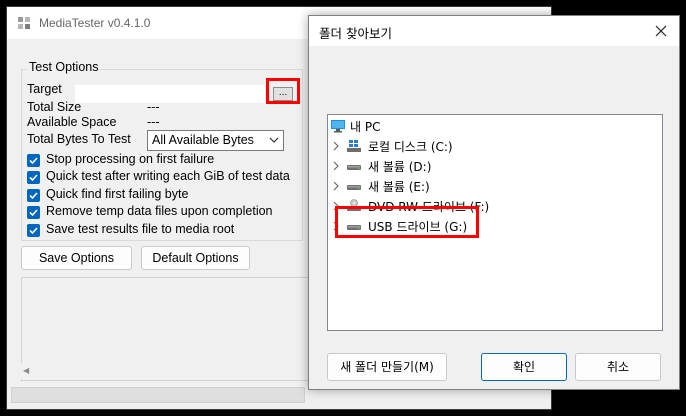 Image resolution: width=686 pixels, height=416 pixels. Describe the element at coordinates (72, 122) in the screenshot. I see `available-space-label: Available Space` at that location.